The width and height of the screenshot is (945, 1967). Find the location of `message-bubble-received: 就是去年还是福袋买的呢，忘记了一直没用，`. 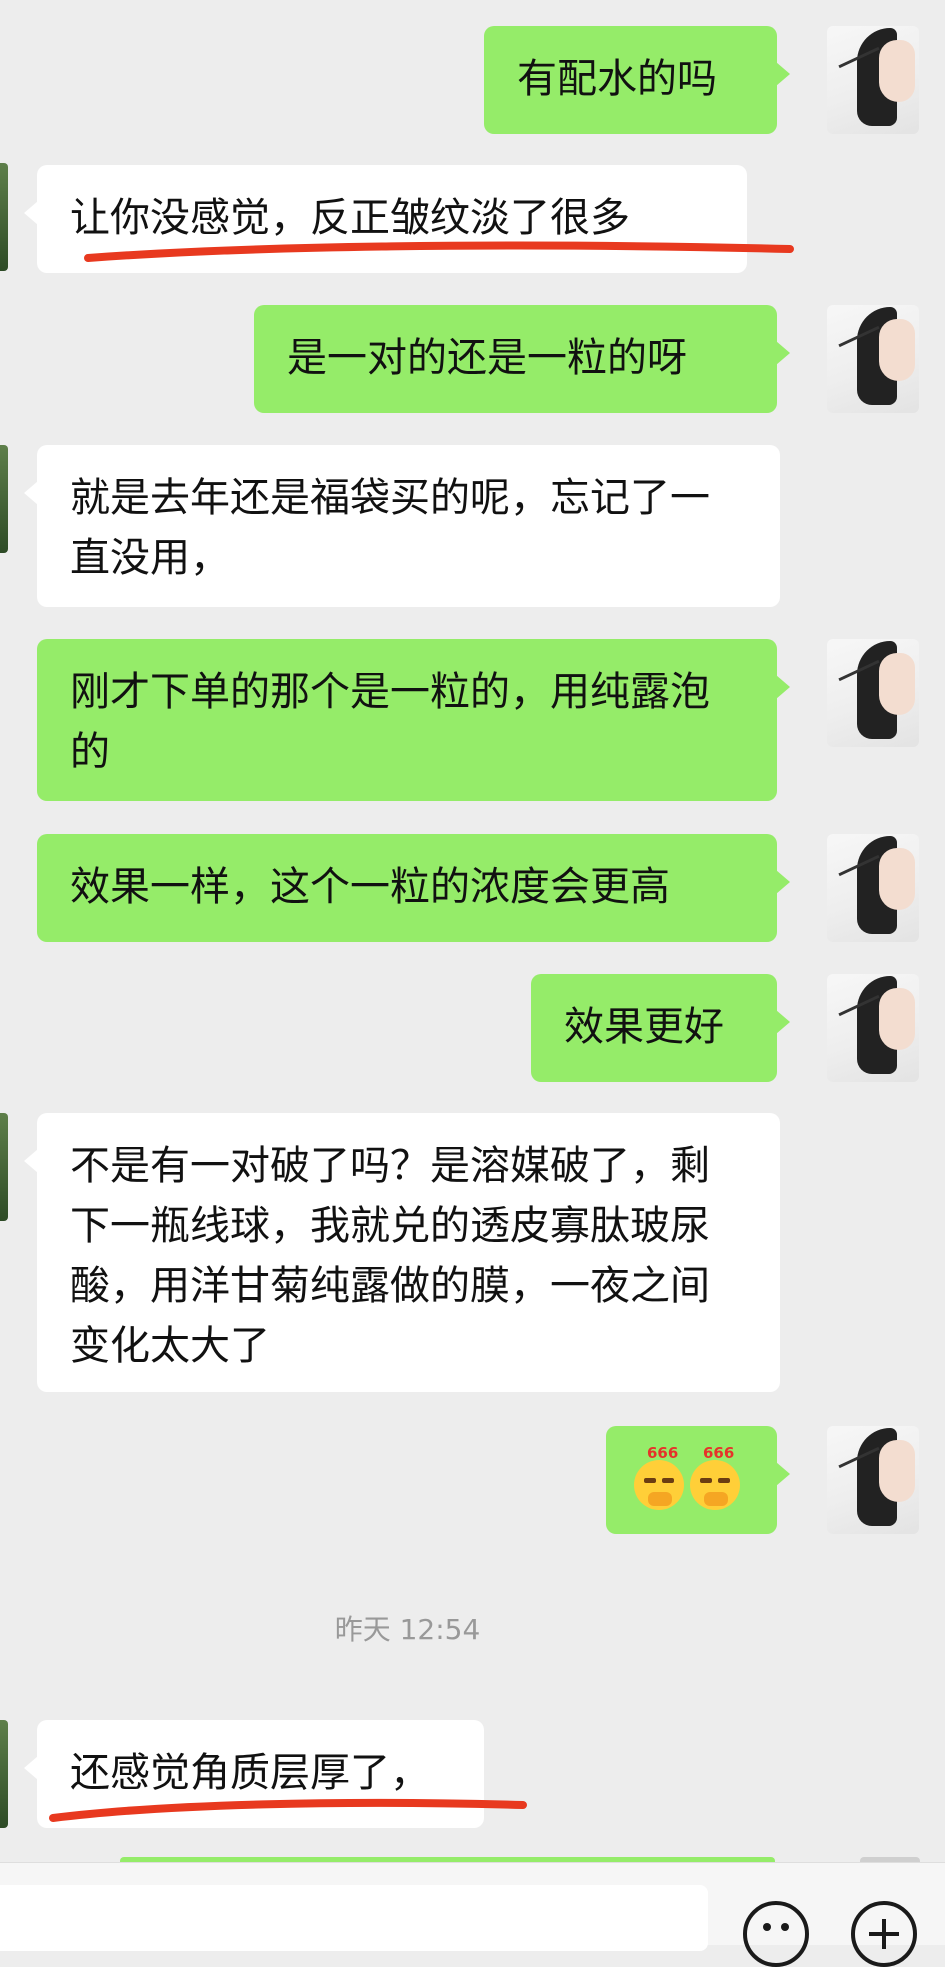

message-bubble-received: 就是去年还是福袋买的呢，忘记了一直没用， is located at coordinates (402, 526).